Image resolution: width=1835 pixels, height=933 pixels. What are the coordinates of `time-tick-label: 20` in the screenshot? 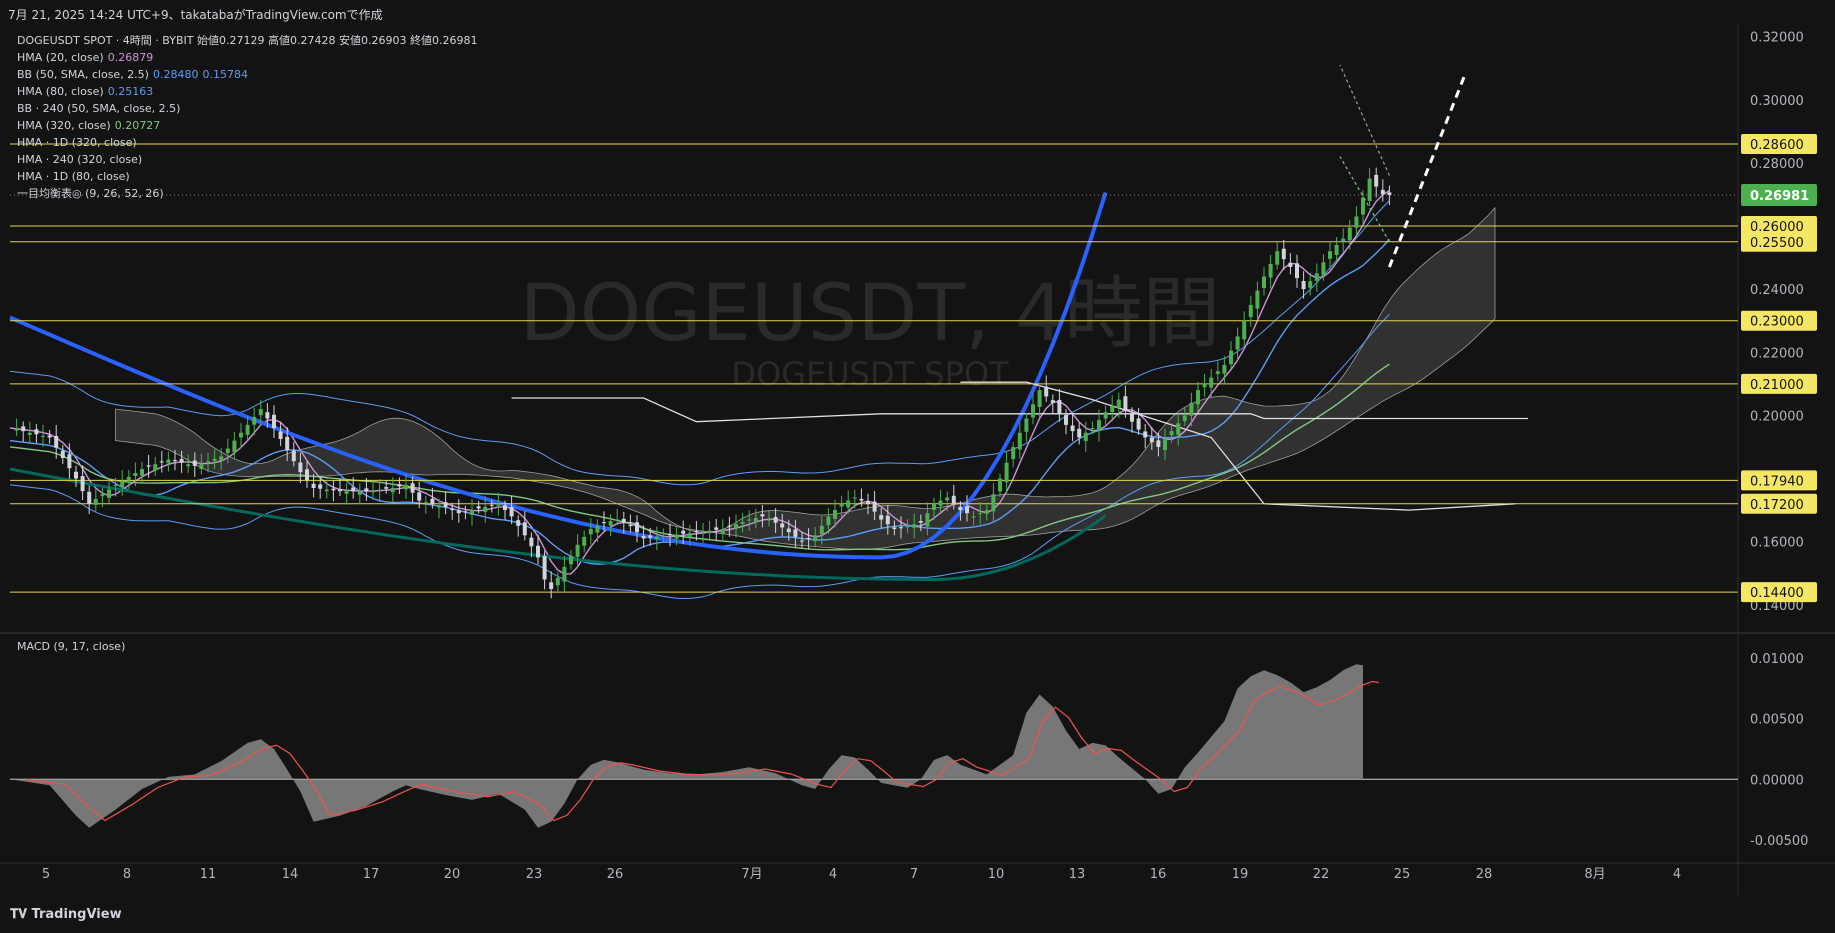 It's located at (452, 874).